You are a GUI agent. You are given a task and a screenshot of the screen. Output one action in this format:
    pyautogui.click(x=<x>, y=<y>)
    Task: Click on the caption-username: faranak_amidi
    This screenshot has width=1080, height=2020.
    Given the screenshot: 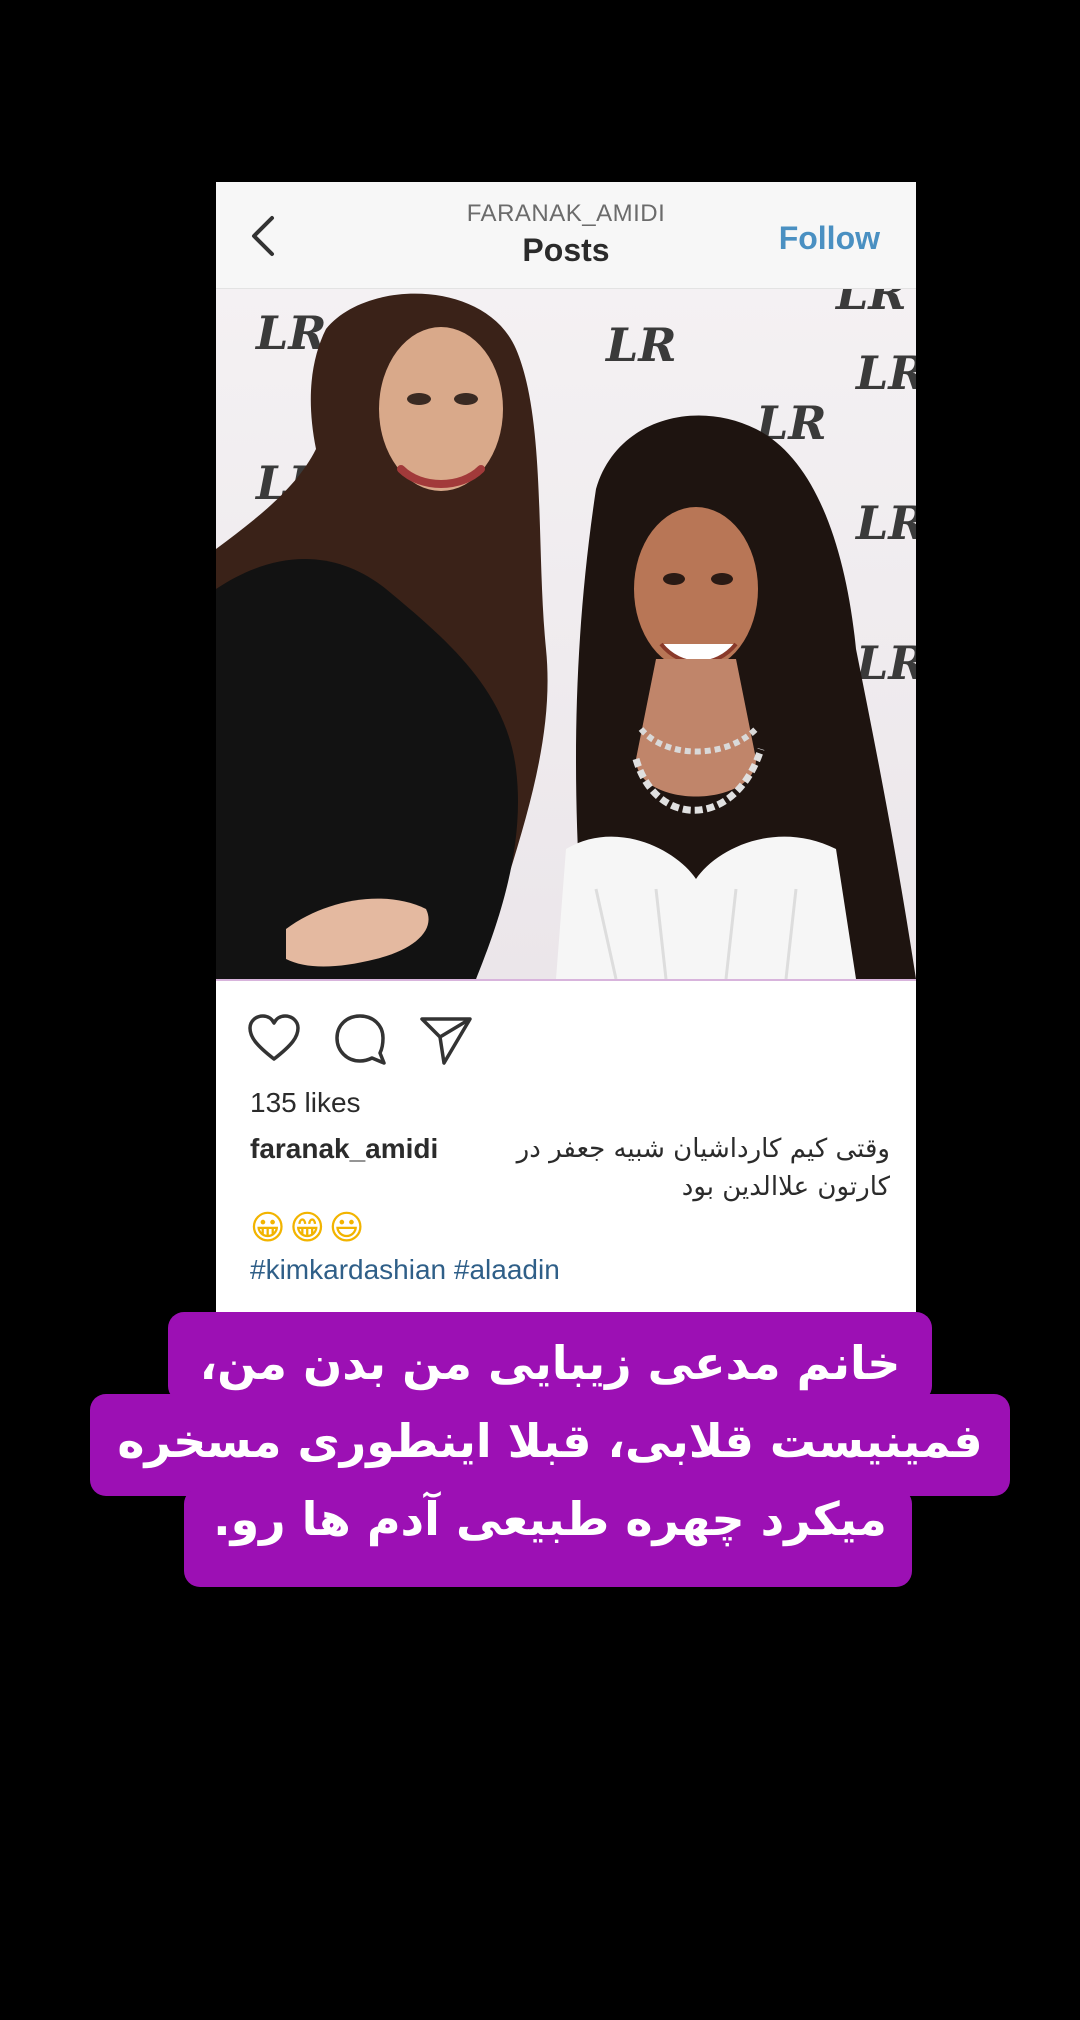 What is the action you would take?
    pyautogui.click(x=344, y=1149)
    